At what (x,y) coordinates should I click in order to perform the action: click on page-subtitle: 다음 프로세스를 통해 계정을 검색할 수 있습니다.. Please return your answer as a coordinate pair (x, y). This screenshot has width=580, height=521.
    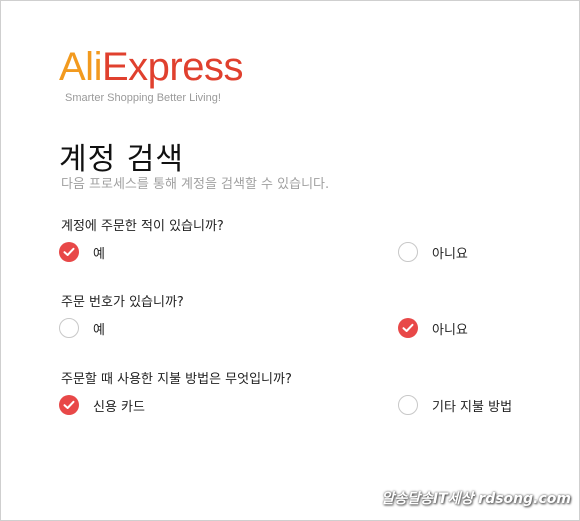
    Looking at the image, I should click on (195, 184).